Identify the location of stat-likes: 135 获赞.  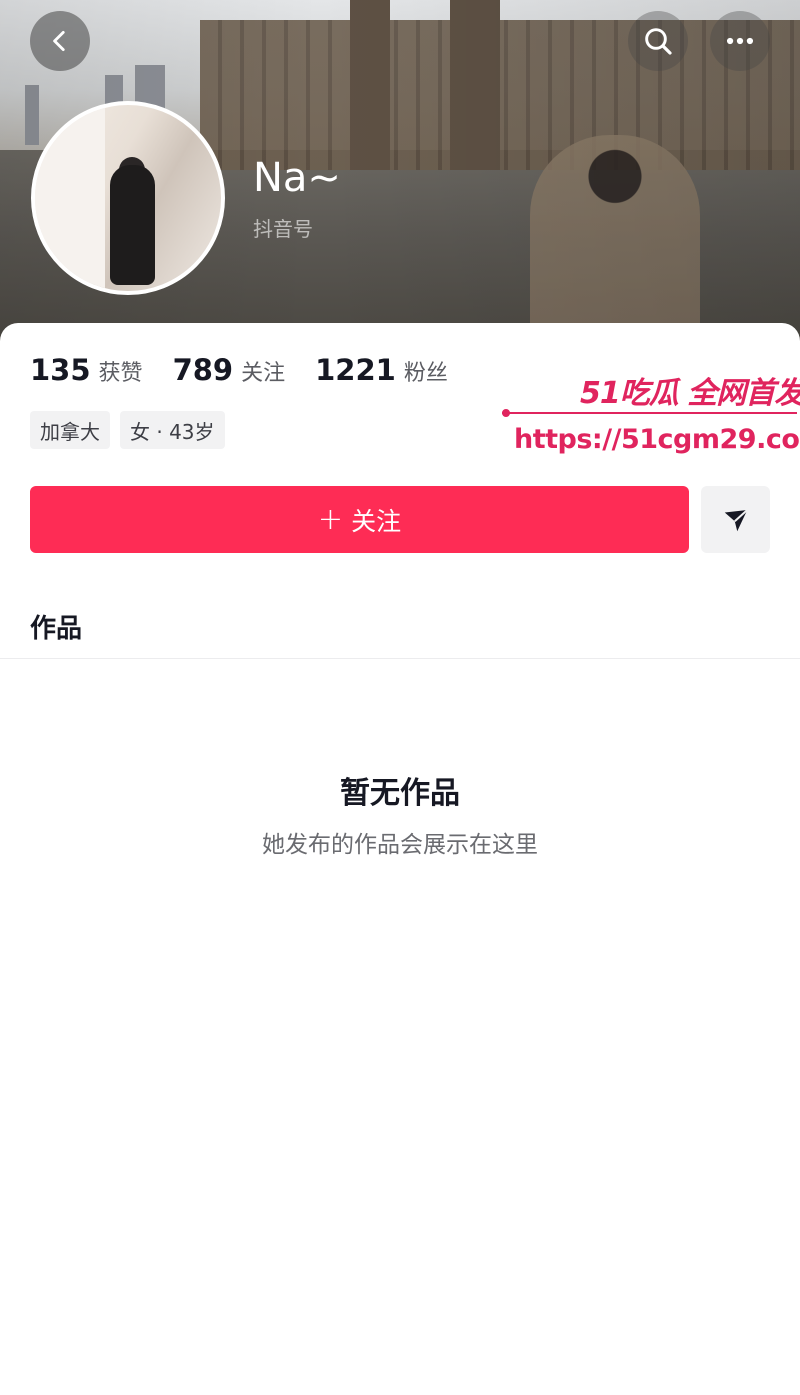
(86, 370).